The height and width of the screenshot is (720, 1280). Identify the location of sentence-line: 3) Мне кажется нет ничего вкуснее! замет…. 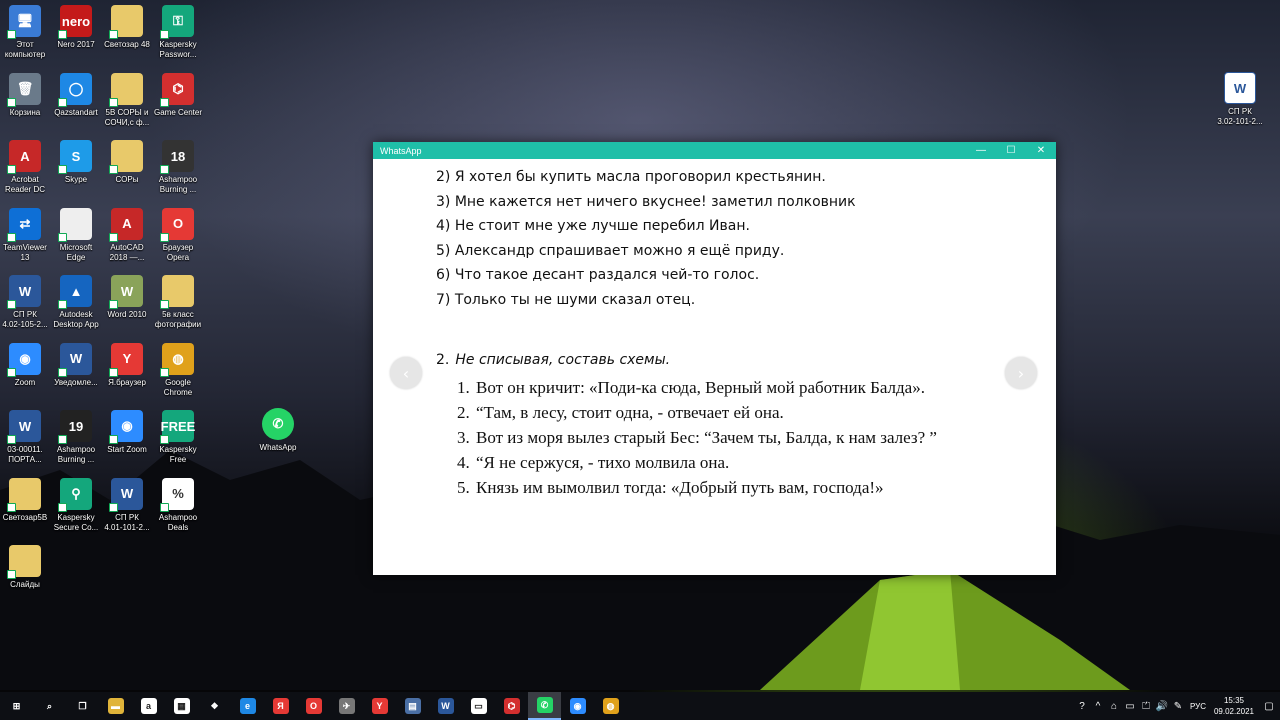
(646, 201).